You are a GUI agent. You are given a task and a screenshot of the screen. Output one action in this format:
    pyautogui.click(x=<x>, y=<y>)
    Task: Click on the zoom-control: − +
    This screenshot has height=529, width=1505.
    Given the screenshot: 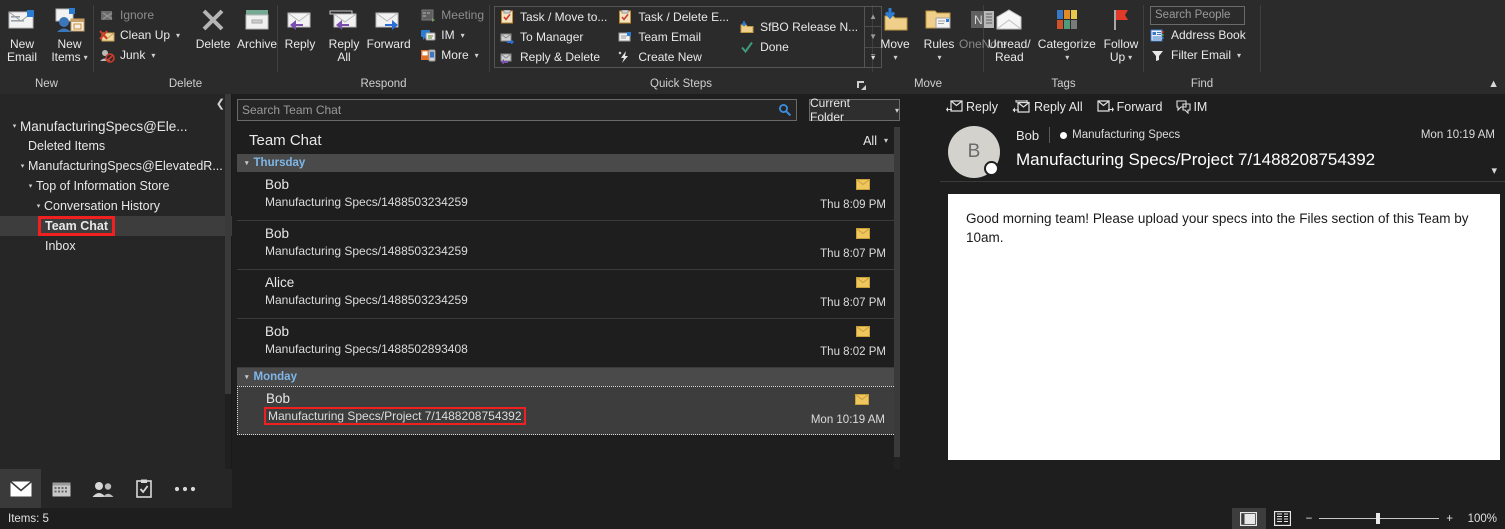 What is the action you would take?
    pyautogui.click(x=1381, y=519)
    